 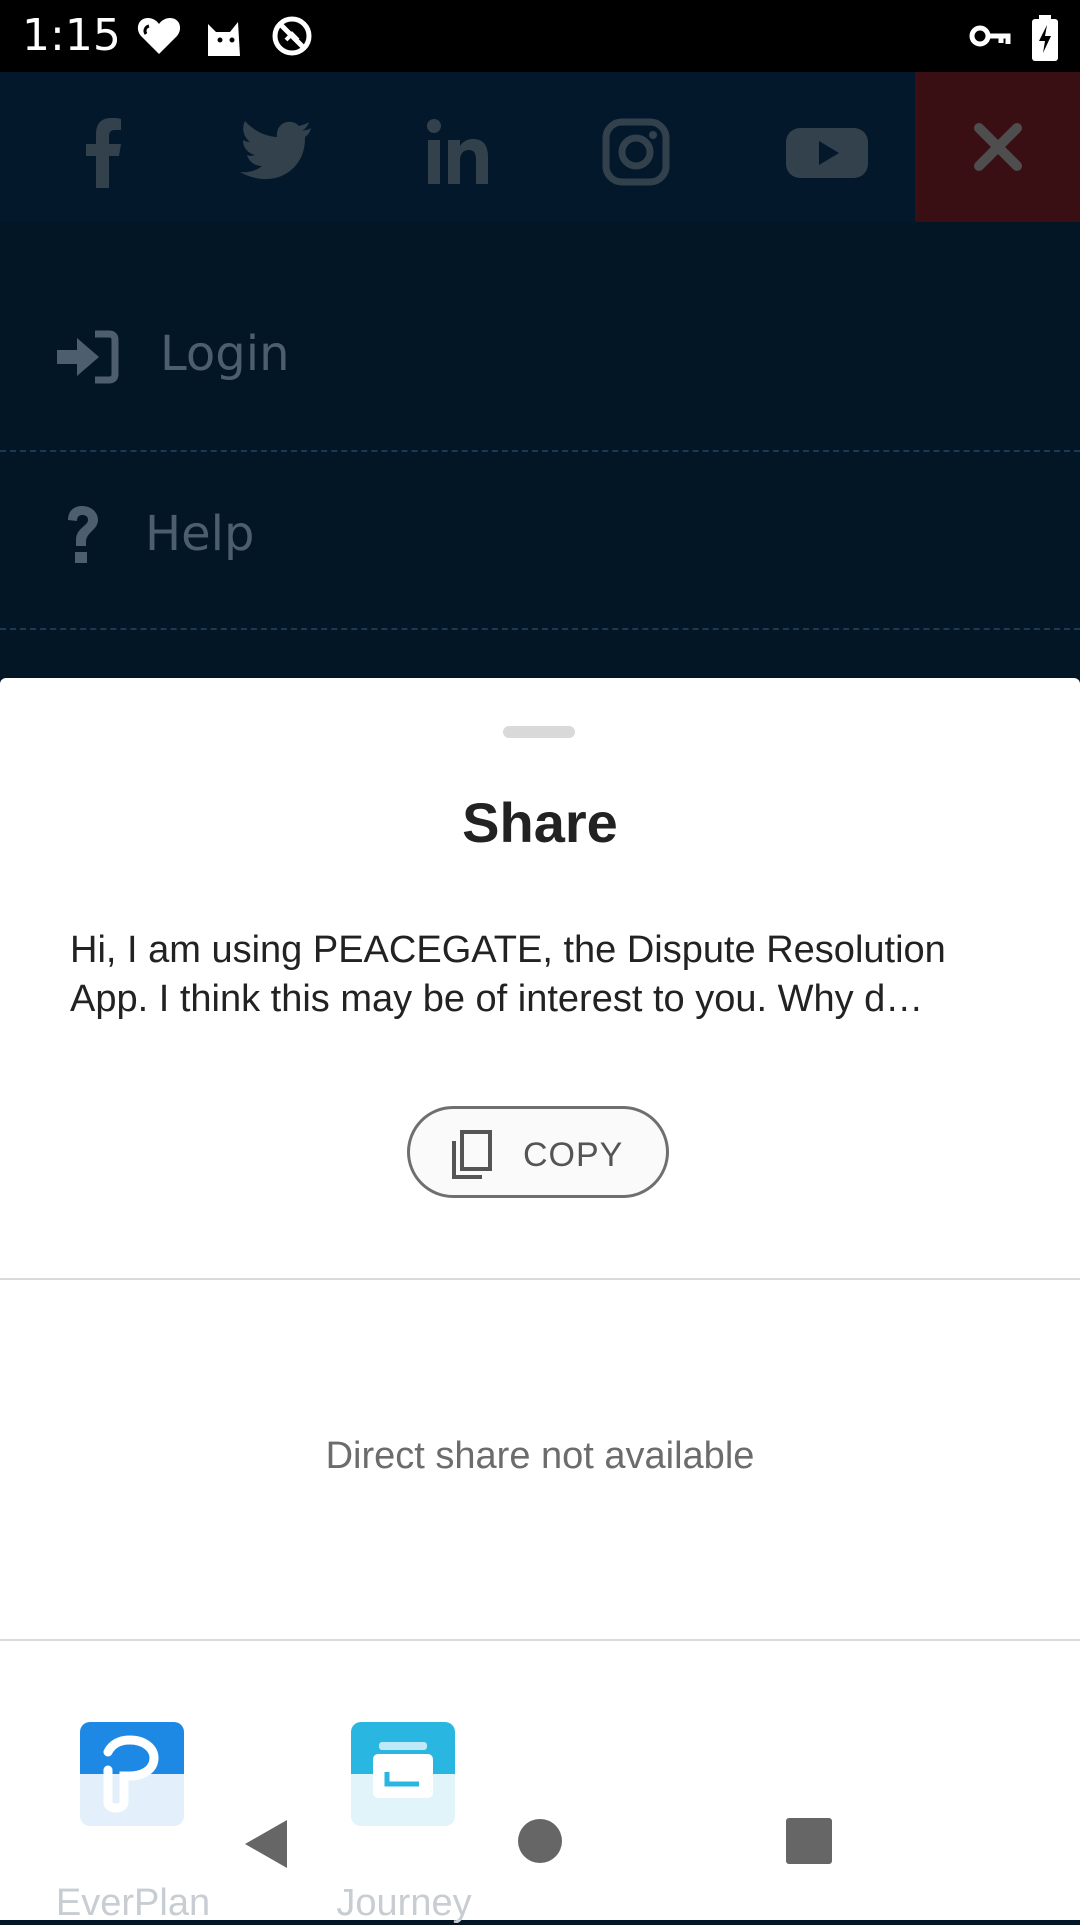 I want to click on close-menu-button, so click(x=997, y=147).